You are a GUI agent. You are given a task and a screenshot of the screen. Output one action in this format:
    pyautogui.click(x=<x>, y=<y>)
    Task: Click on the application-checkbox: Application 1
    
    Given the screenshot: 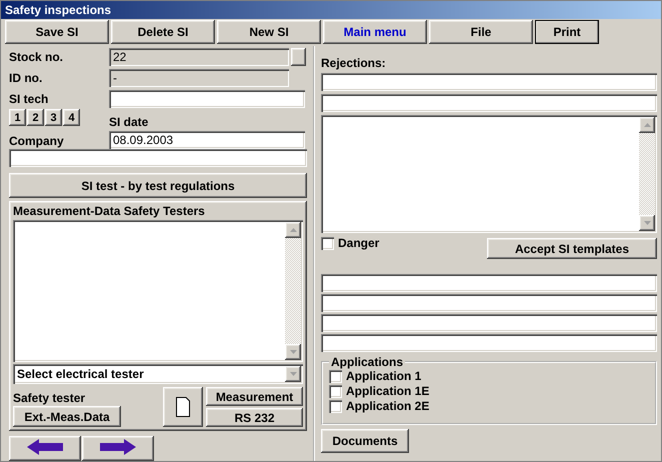 What is the action you would take?
    pyautogui.click(x=488, y=376)
    